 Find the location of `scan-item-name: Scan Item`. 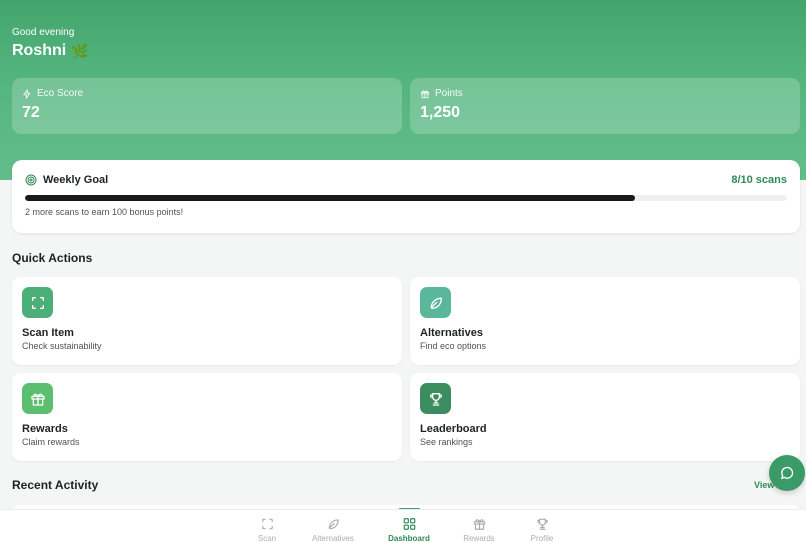

scan-item-name: Scan Item is located at coordinates (48, 333).